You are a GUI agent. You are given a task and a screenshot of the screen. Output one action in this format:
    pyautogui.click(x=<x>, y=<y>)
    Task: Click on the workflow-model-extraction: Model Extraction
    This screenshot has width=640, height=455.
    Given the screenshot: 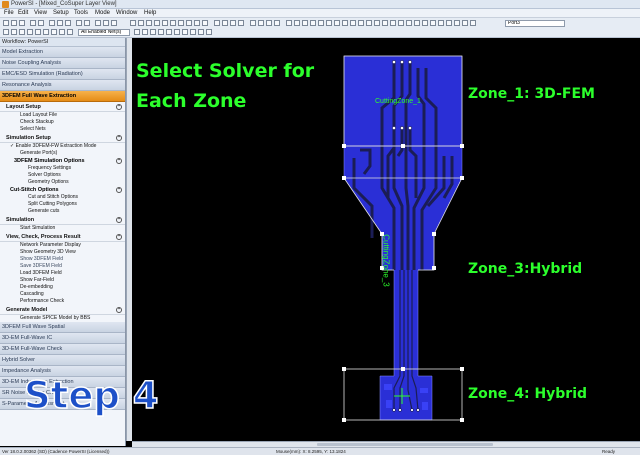 What is the action you would take?
    pyautogui.click(x=62, y=52)
    